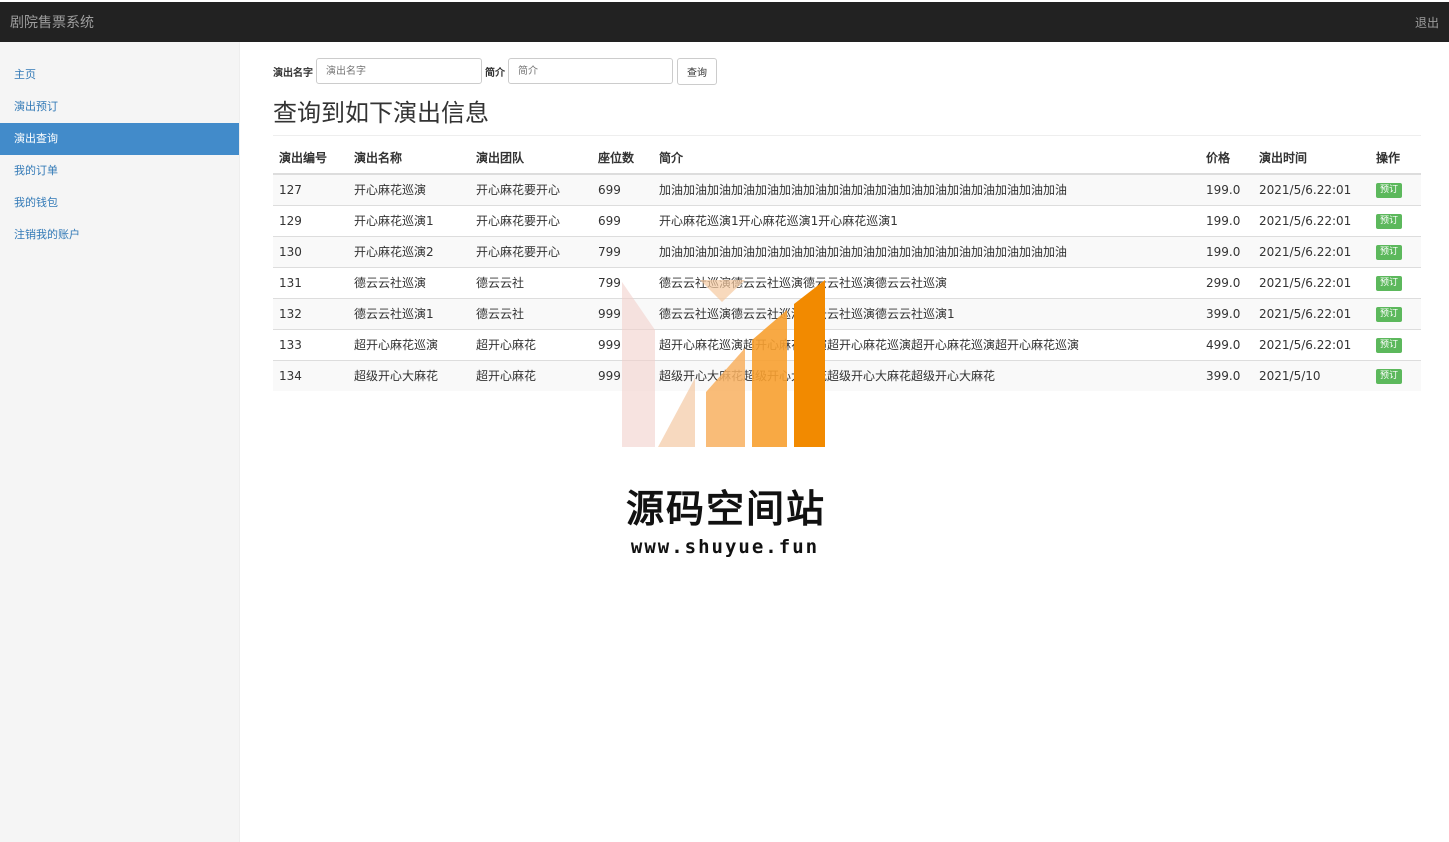  I want to click on sidebar-item-booking: 演出预订, so click(119, 107).